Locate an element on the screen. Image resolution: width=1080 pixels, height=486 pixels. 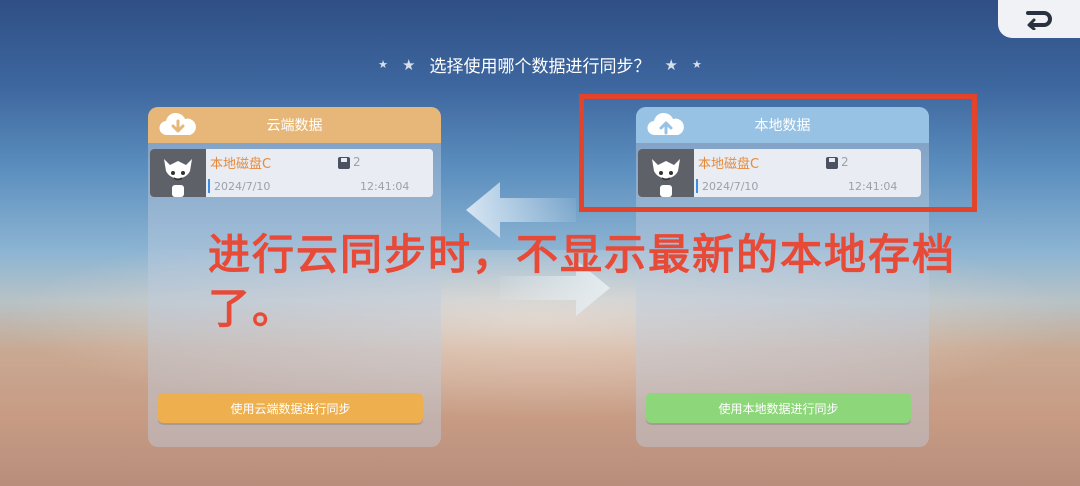
cloud-panel-header: 云端数据 is located at coordinates (294, 125).